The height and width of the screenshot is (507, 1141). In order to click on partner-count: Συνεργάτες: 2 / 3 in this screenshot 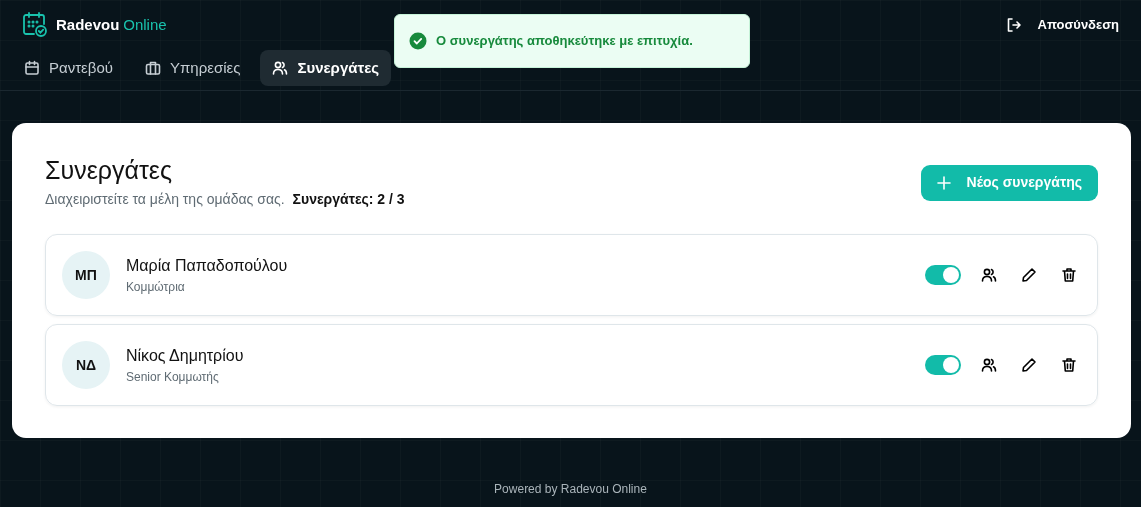, I will do `click(348, 199)`.